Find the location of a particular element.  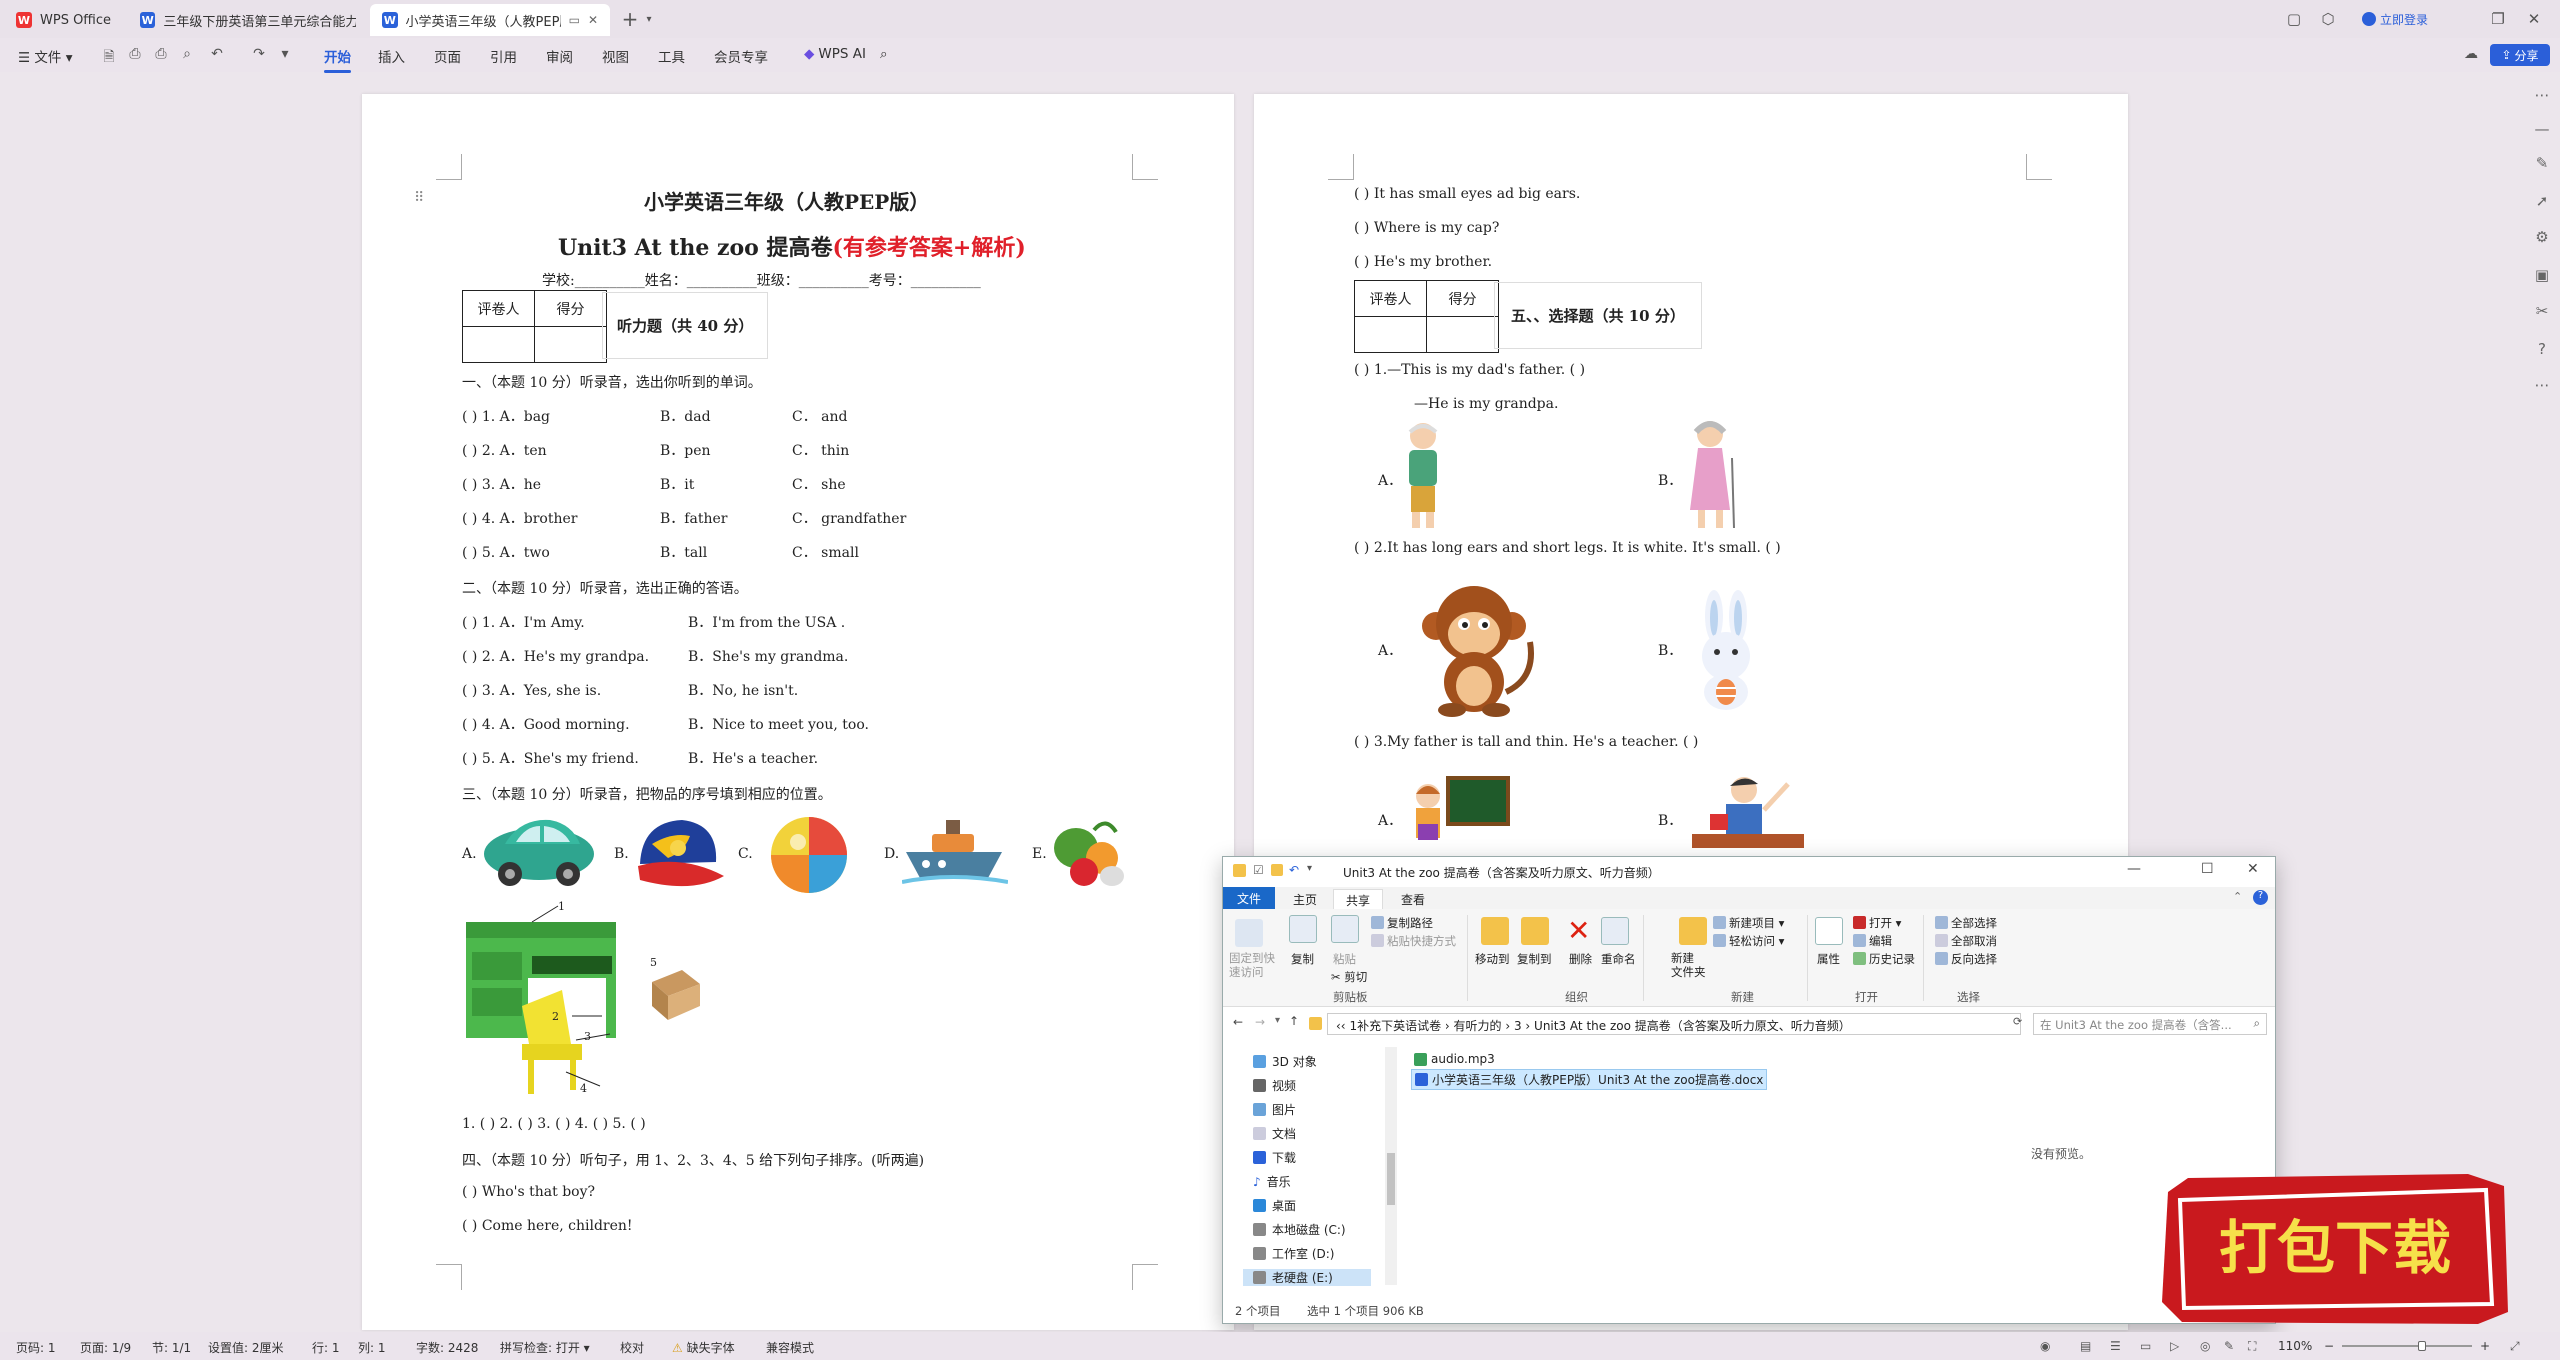

collapse-ribbon-icon: ⌃ is located at coordinates (2237, 896).